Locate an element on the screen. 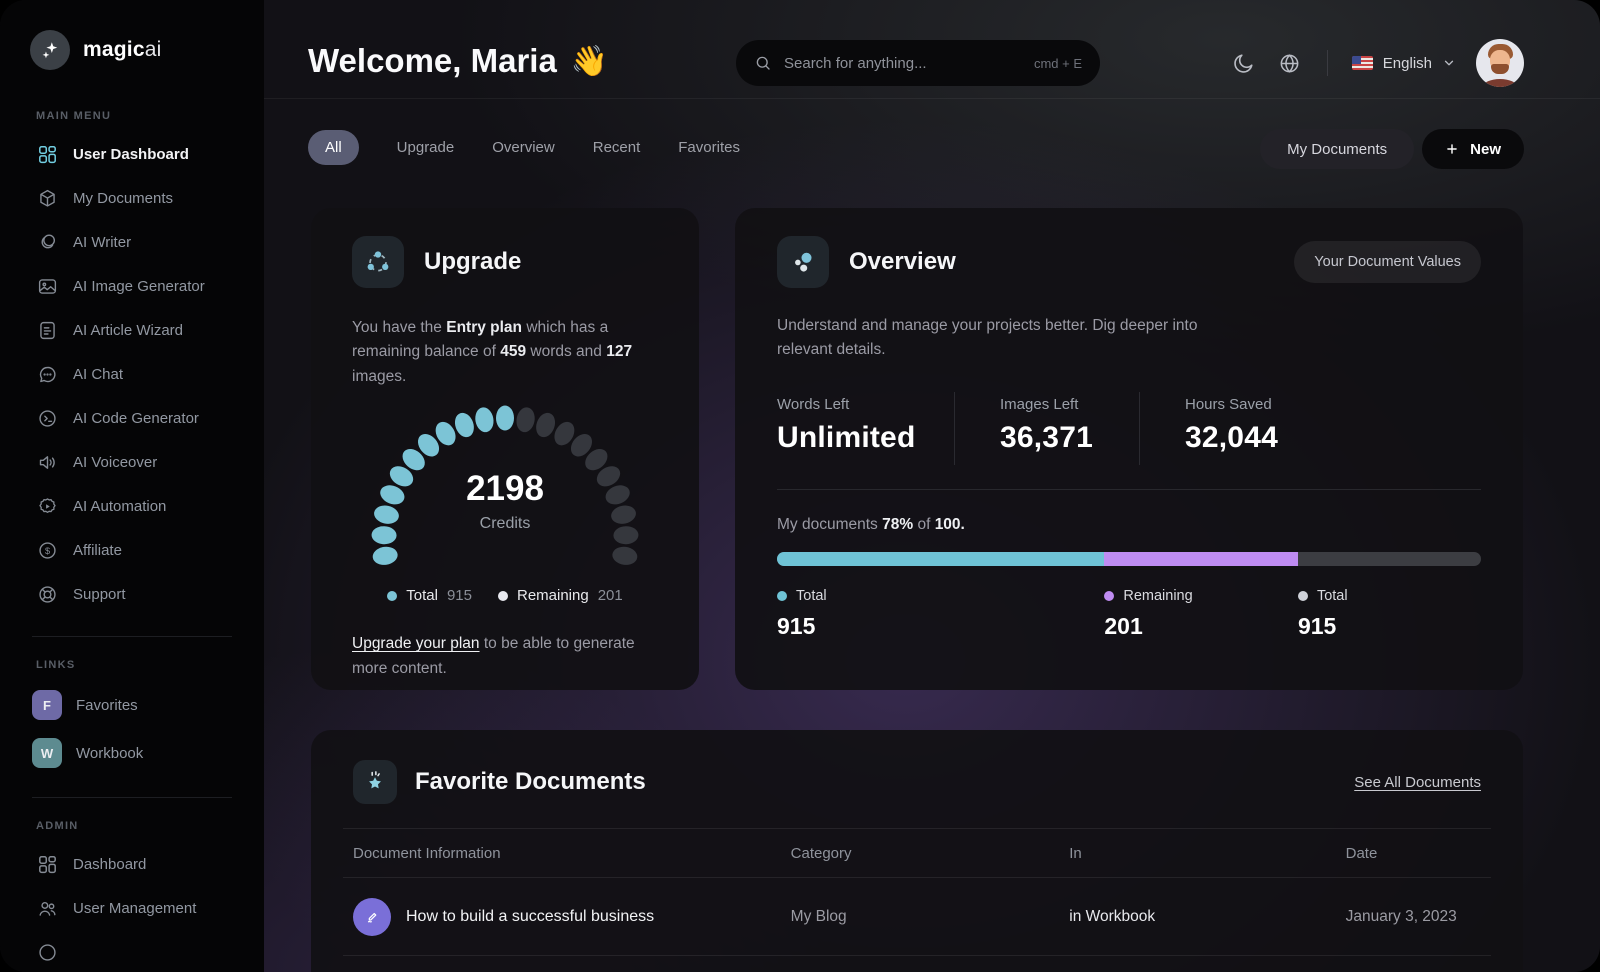 This screenshot has width=1600, height=972. sidebar-item-partial is located at coordinates (132, 951).